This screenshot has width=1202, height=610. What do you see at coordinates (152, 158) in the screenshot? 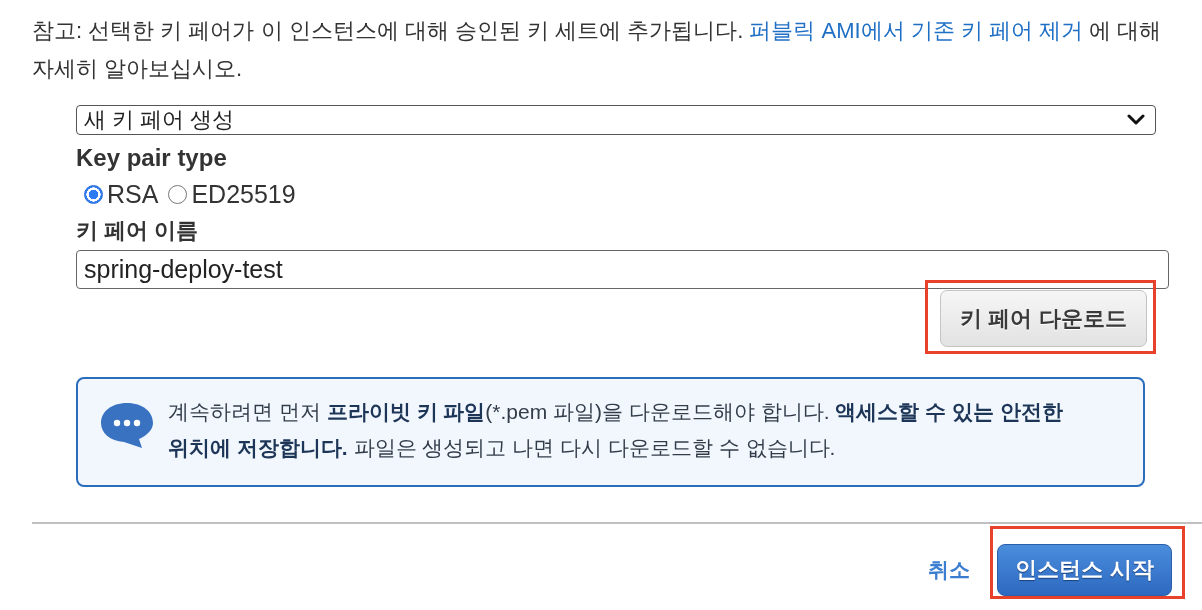
I see `field-label: Key pair type` at bounding box center [152, 158].